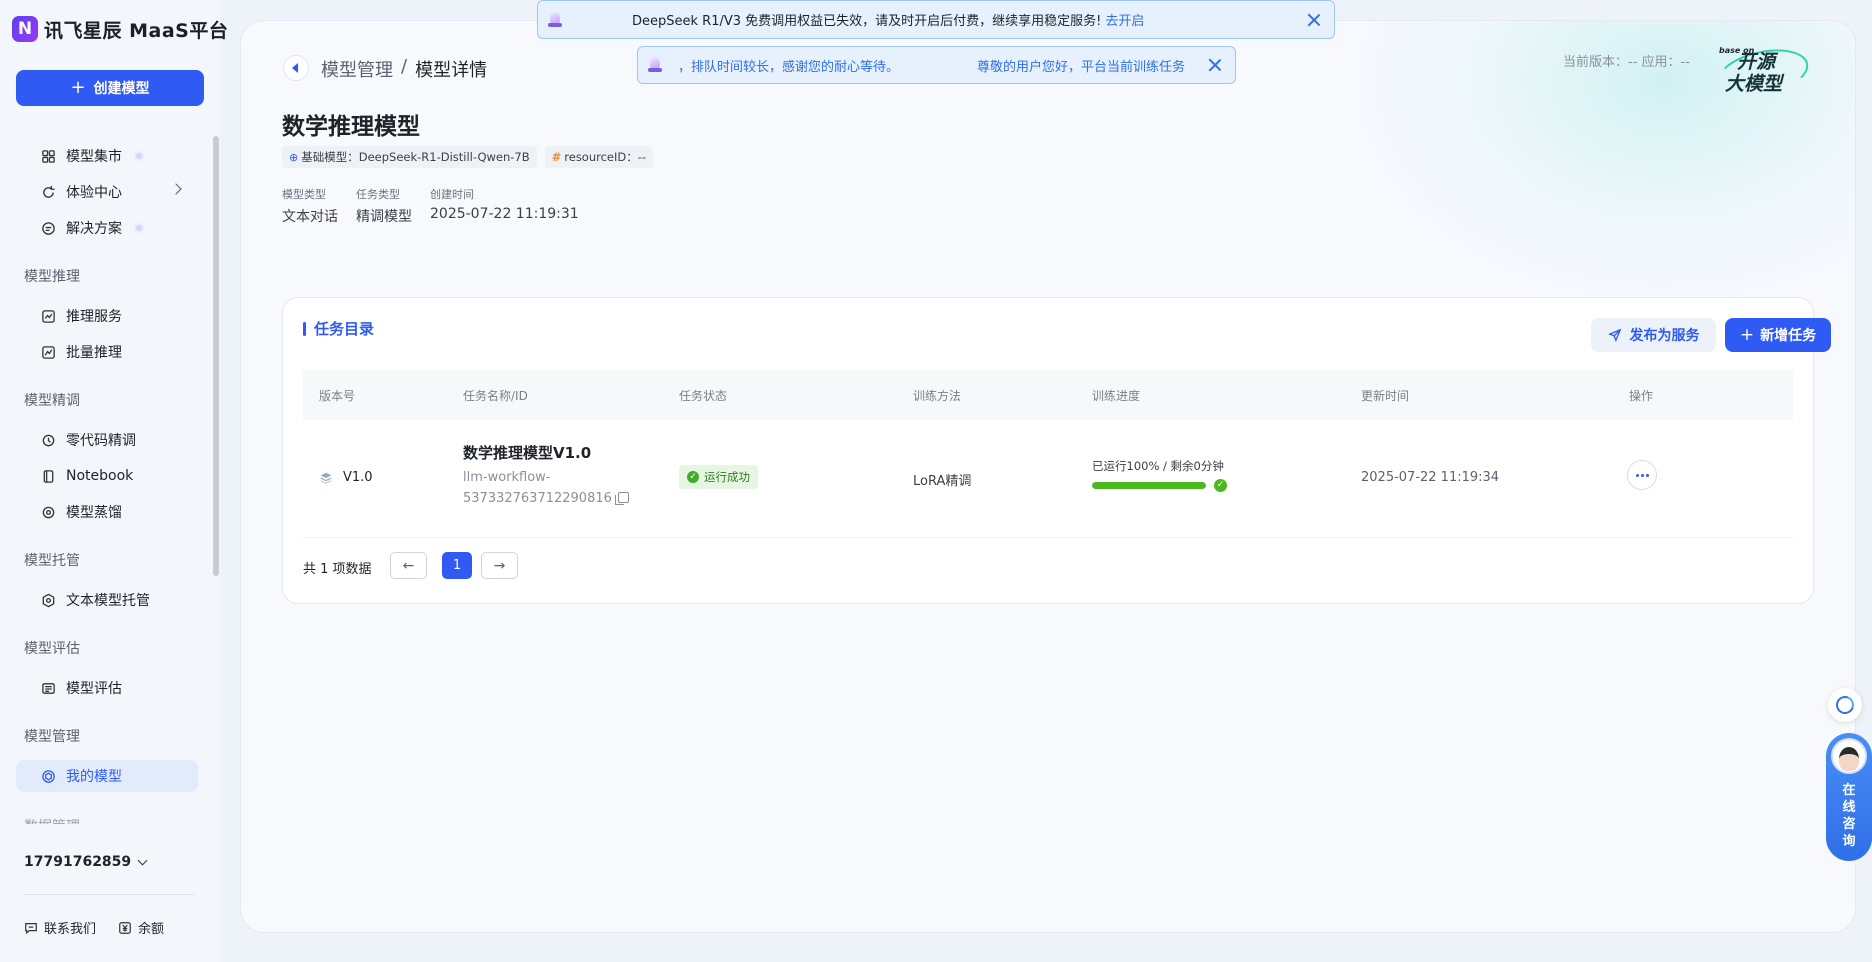 The width and height of the screenshot is (1872, 962). What do you see at coordinates (310, 206) in the screenshot?
I see `meta-model-type: 模型类型 文本对话` at bounding box center [310, 206].